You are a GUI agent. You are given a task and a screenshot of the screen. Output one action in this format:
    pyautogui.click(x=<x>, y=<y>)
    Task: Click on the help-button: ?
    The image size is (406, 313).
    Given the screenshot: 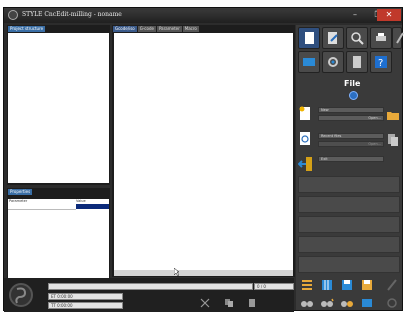 What is the action you would take?
    pyautogui.click(x=381, y=62)
    